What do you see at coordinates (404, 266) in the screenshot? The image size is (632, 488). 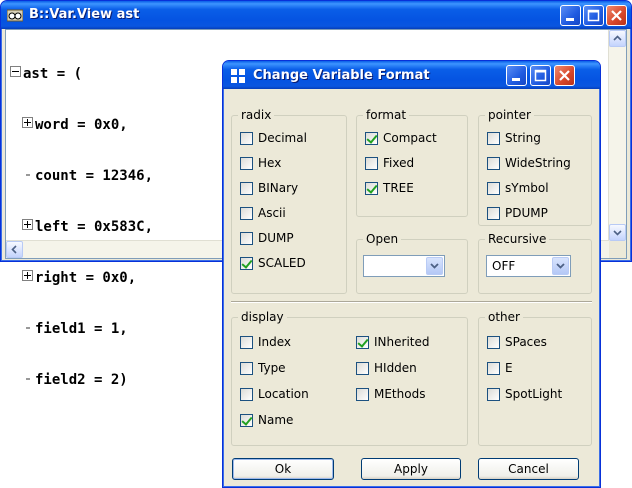 I see `open-select` at bounding box center [404, 266].